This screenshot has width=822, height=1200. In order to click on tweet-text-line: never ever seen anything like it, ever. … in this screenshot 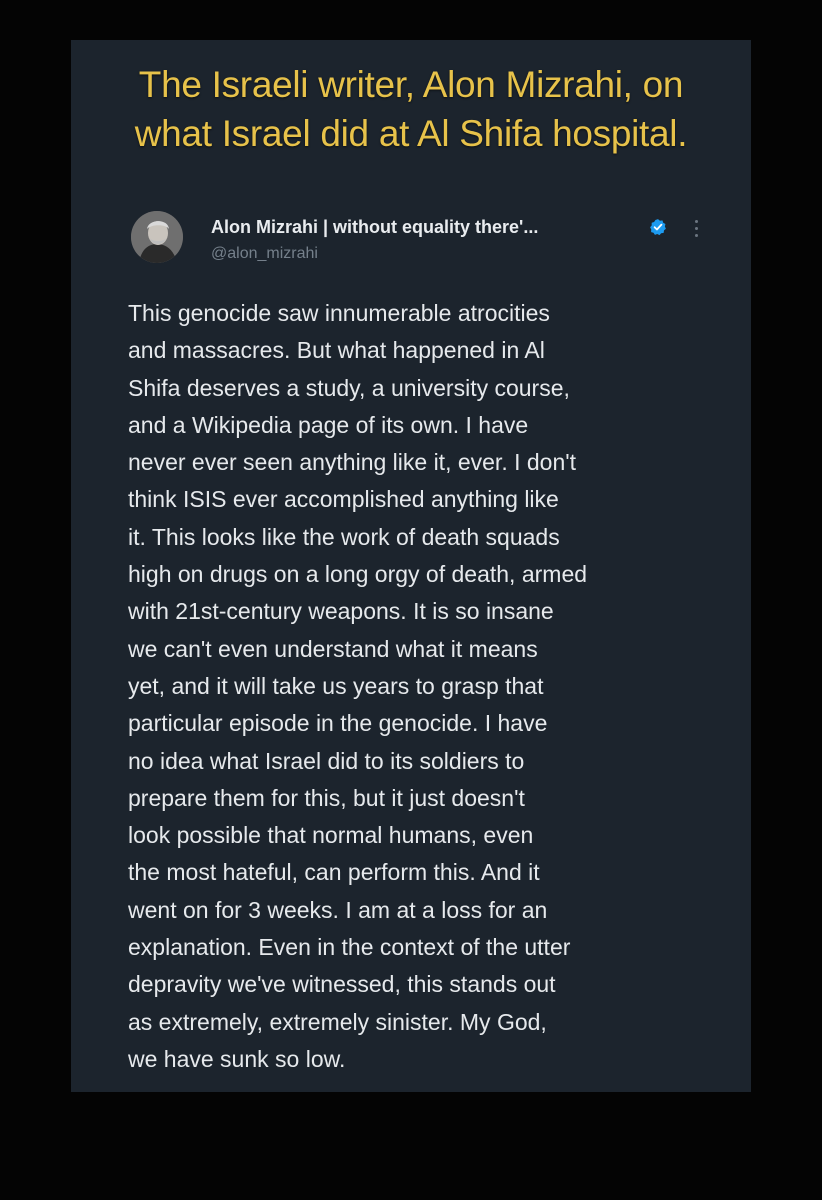, I will do `click(352, 462)`.